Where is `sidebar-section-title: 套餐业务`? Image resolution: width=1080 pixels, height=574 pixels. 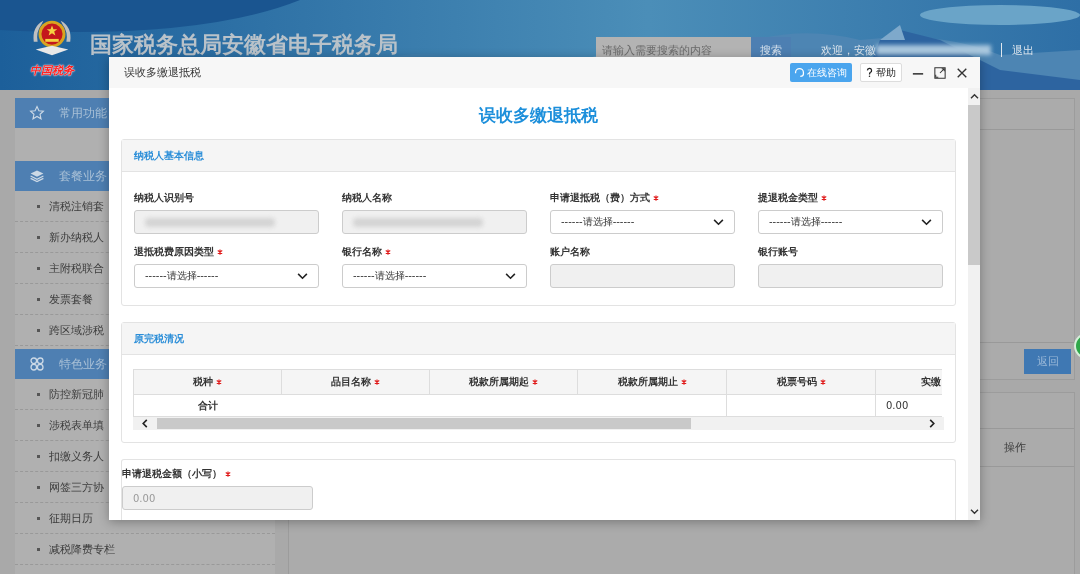 sidebar-section-title: 套餐业务 is located at coordinates (83, 176).